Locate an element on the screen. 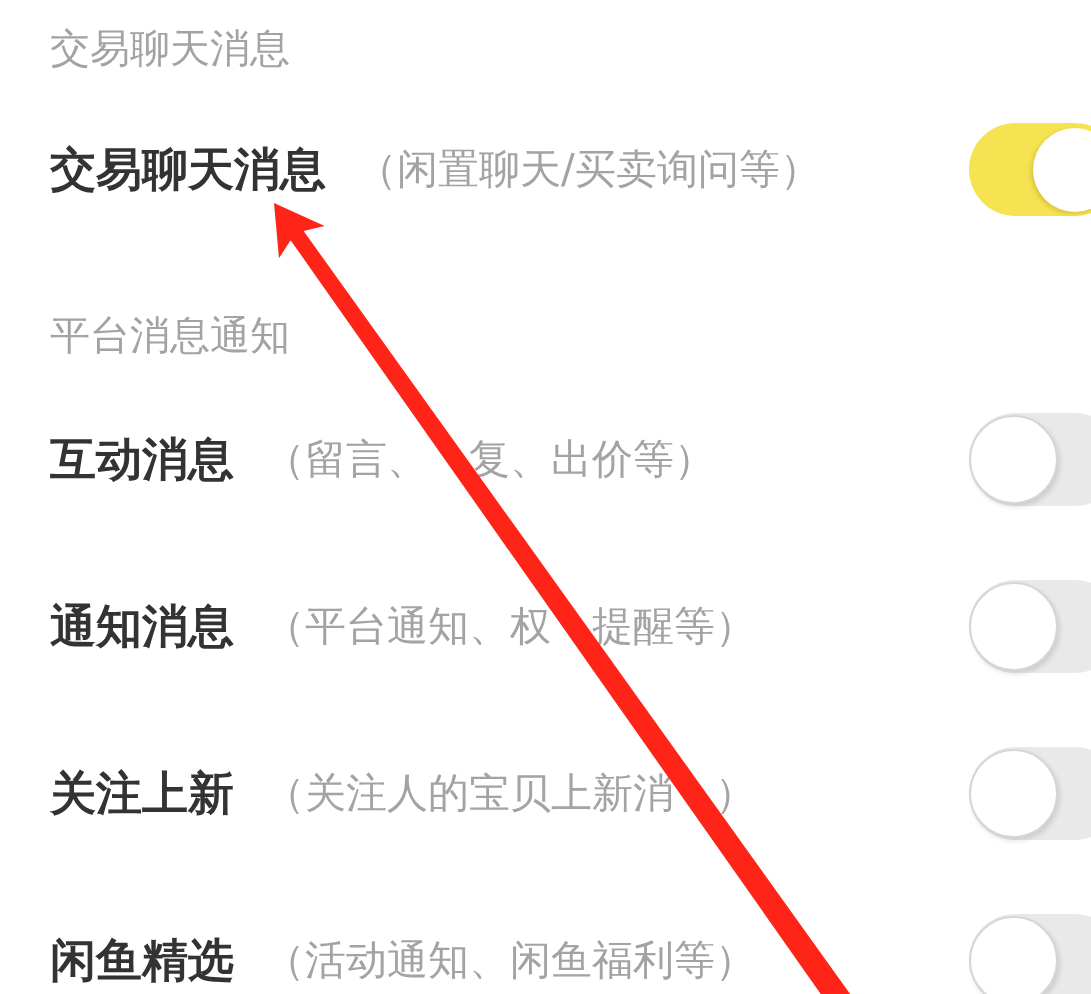  setting-description: （活动通知、闲鱼福利等） is located at coordinates (510, 960).